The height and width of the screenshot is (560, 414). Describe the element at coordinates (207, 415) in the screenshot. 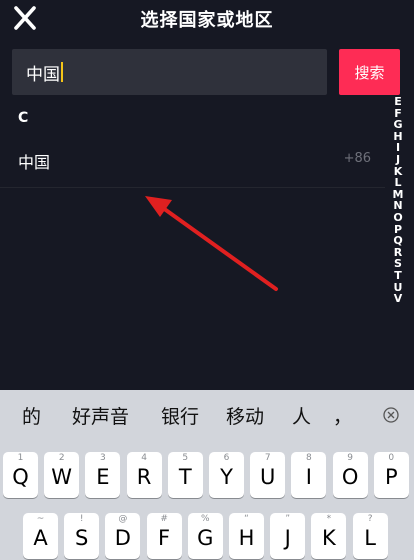

I see `ime-suggestion-bar: 的 好声音 银行 移动 人 ，` at that location.